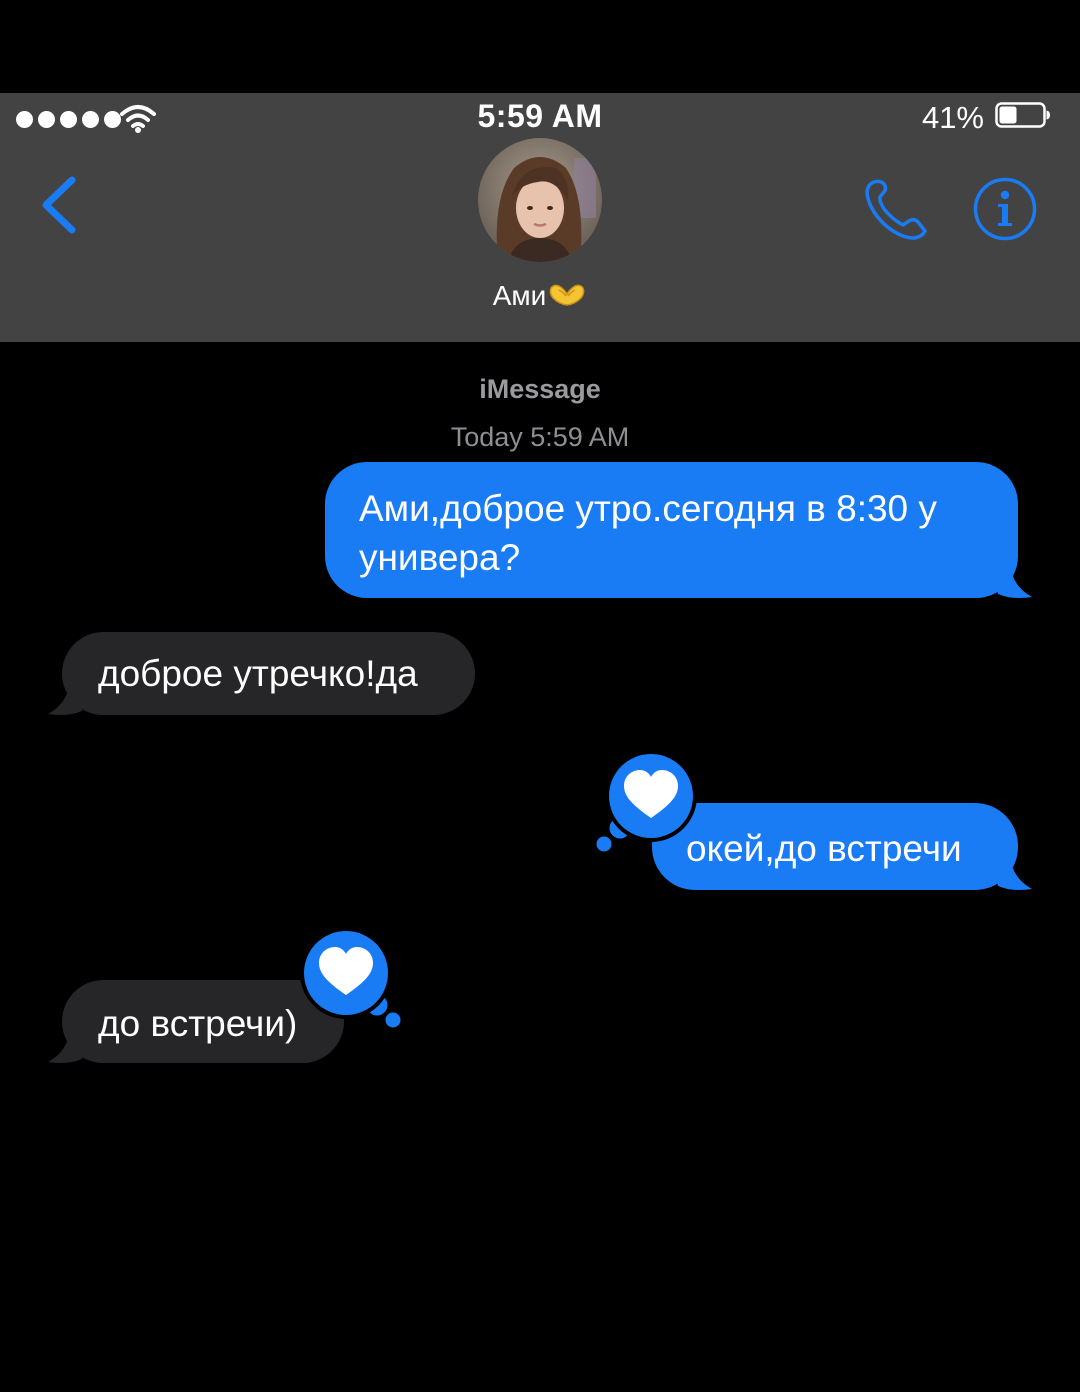  Describe the element at coordinates (952, 117) in the screenshot. I see `battery-percentage: 41%` at that location.